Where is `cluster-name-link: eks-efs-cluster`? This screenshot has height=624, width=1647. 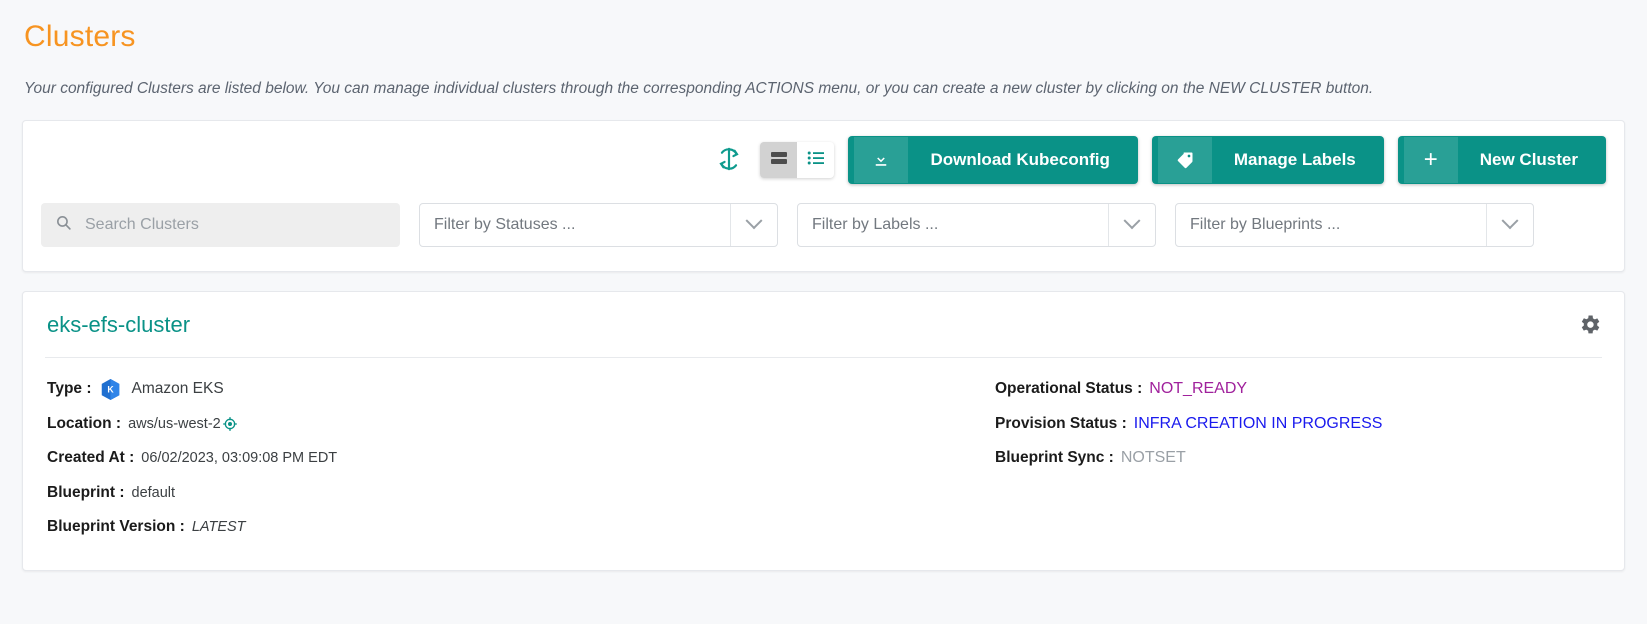 cluster-name-link: eks-efs-cluster is located at coordinates (118, 324).